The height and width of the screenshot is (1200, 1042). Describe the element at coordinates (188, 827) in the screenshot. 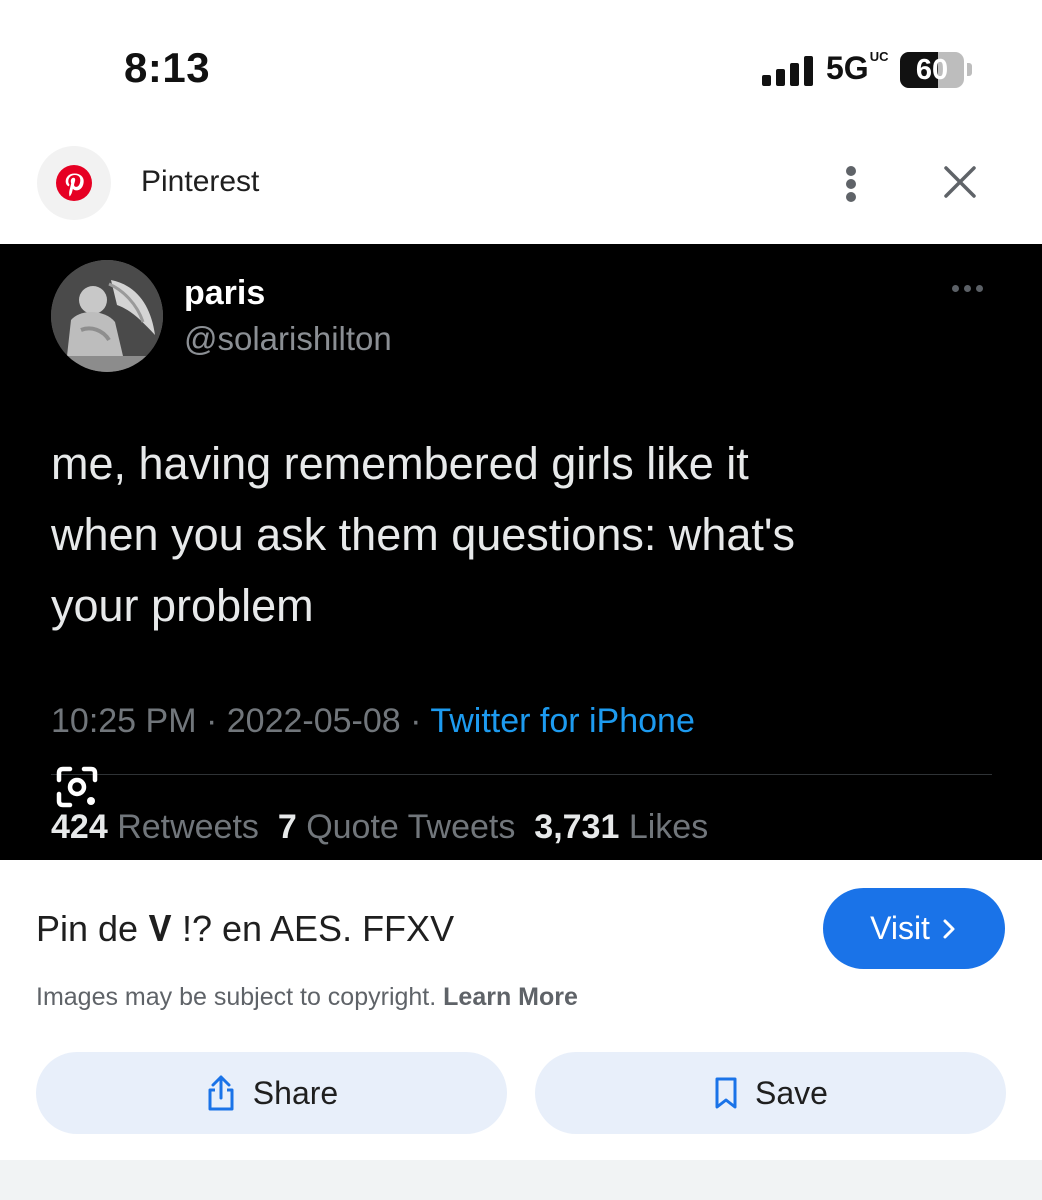

I see `retweets-label: Retweets` at that location.